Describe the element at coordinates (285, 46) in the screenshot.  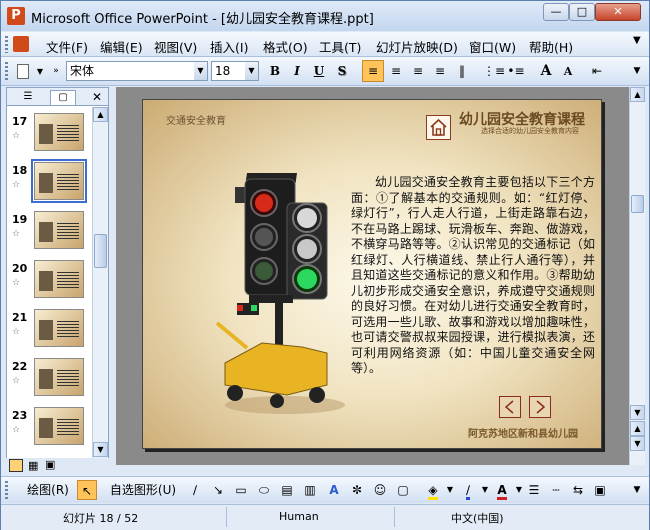
I see `menu-format: 格式(O)` at that location.